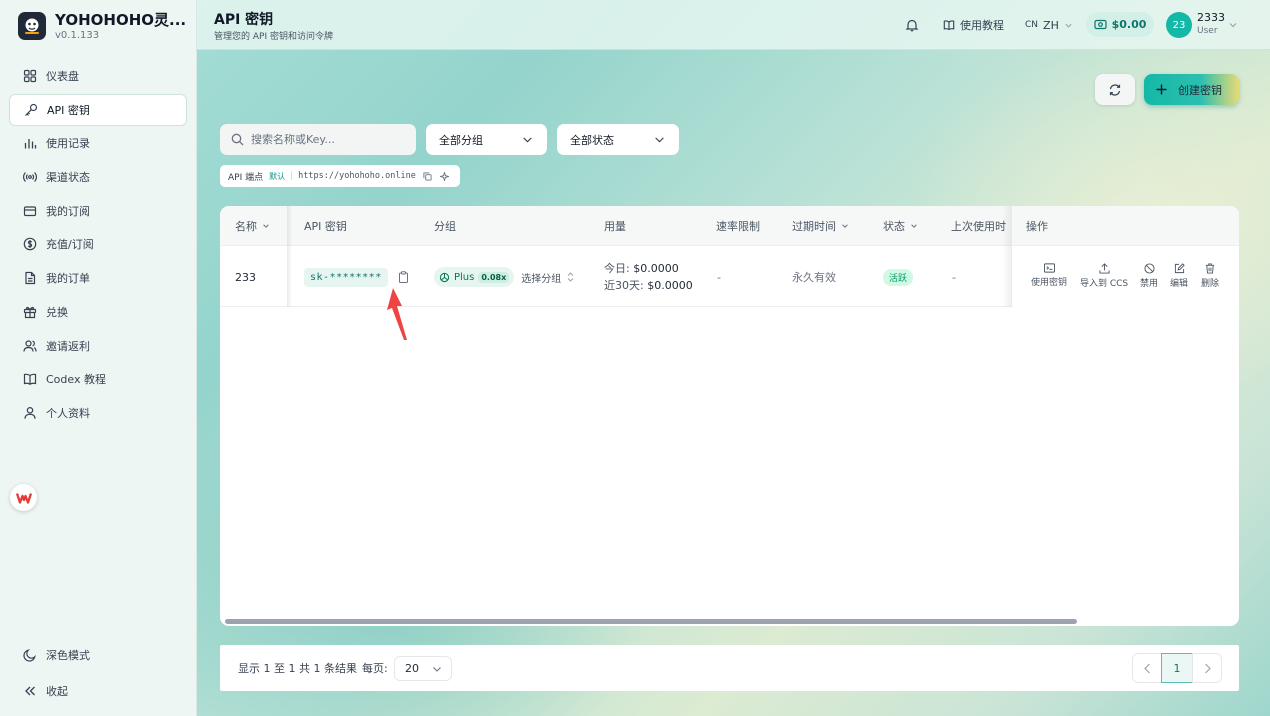 This screenshot has width=1270, height=716. Describe the element at coordinates (98, 278) in the screenshot. I see `sidebar-item-orders: 我的订单` at that location.